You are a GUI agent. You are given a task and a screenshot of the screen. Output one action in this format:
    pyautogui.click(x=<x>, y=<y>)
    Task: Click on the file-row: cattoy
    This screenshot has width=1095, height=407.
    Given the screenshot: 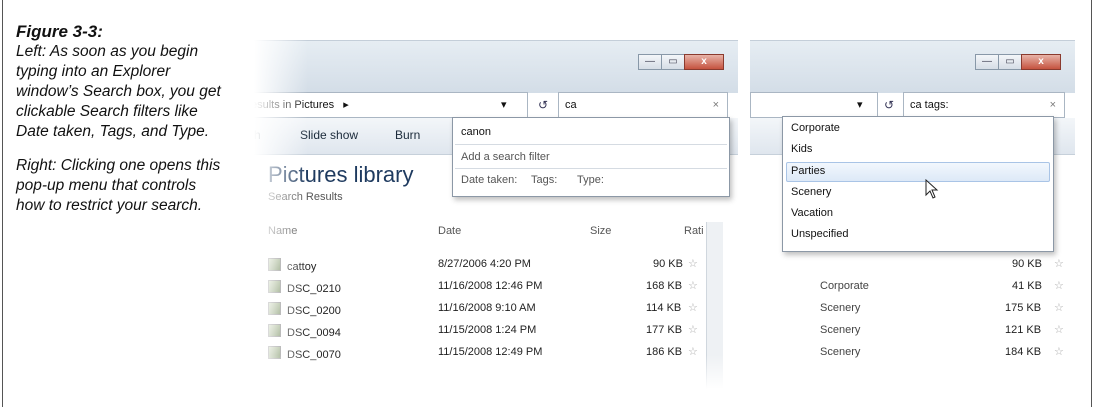 What is the action you would take?
    pyautogui.click(x=292, y=265)
    